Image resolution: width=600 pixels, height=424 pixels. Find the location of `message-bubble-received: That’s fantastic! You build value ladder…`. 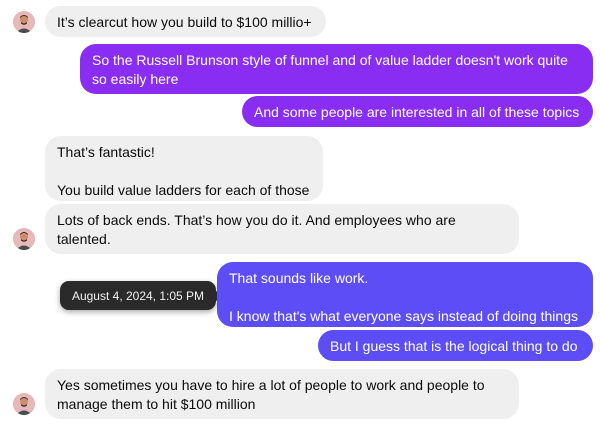

message-bubble-received: That’s fantastic! You build value ladder… is located at coordinates (184, 168).